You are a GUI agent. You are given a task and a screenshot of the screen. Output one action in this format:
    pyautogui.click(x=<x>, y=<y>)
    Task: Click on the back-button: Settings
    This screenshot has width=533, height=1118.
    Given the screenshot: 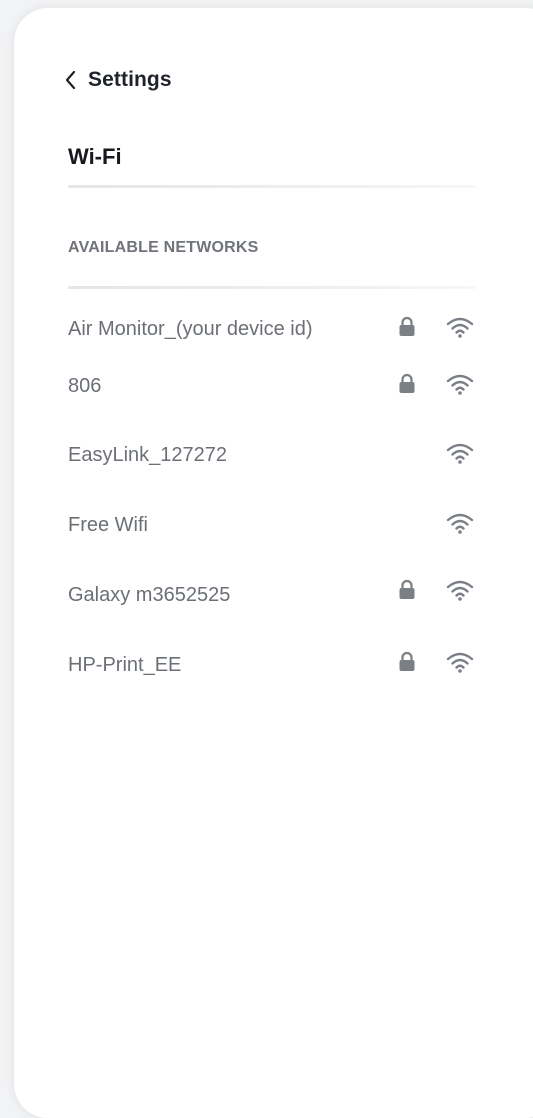 What is the action you would take?
    pyautogui.click(x=118, y=80)
    